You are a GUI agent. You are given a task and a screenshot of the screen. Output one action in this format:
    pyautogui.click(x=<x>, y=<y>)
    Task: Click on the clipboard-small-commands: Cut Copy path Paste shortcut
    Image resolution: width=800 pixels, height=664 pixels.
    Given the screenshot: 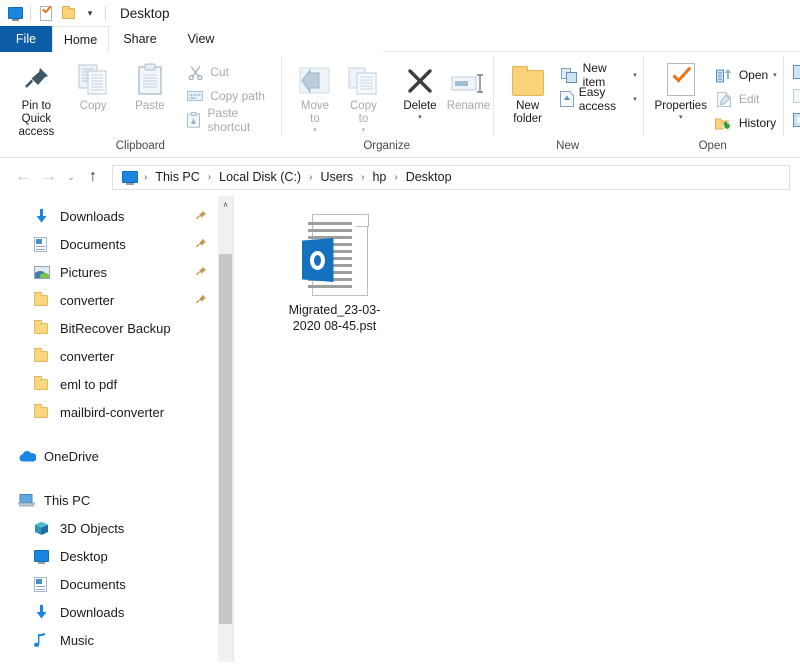 What is the action you would take?
    pyautogui.click(x=232, y=97)
    